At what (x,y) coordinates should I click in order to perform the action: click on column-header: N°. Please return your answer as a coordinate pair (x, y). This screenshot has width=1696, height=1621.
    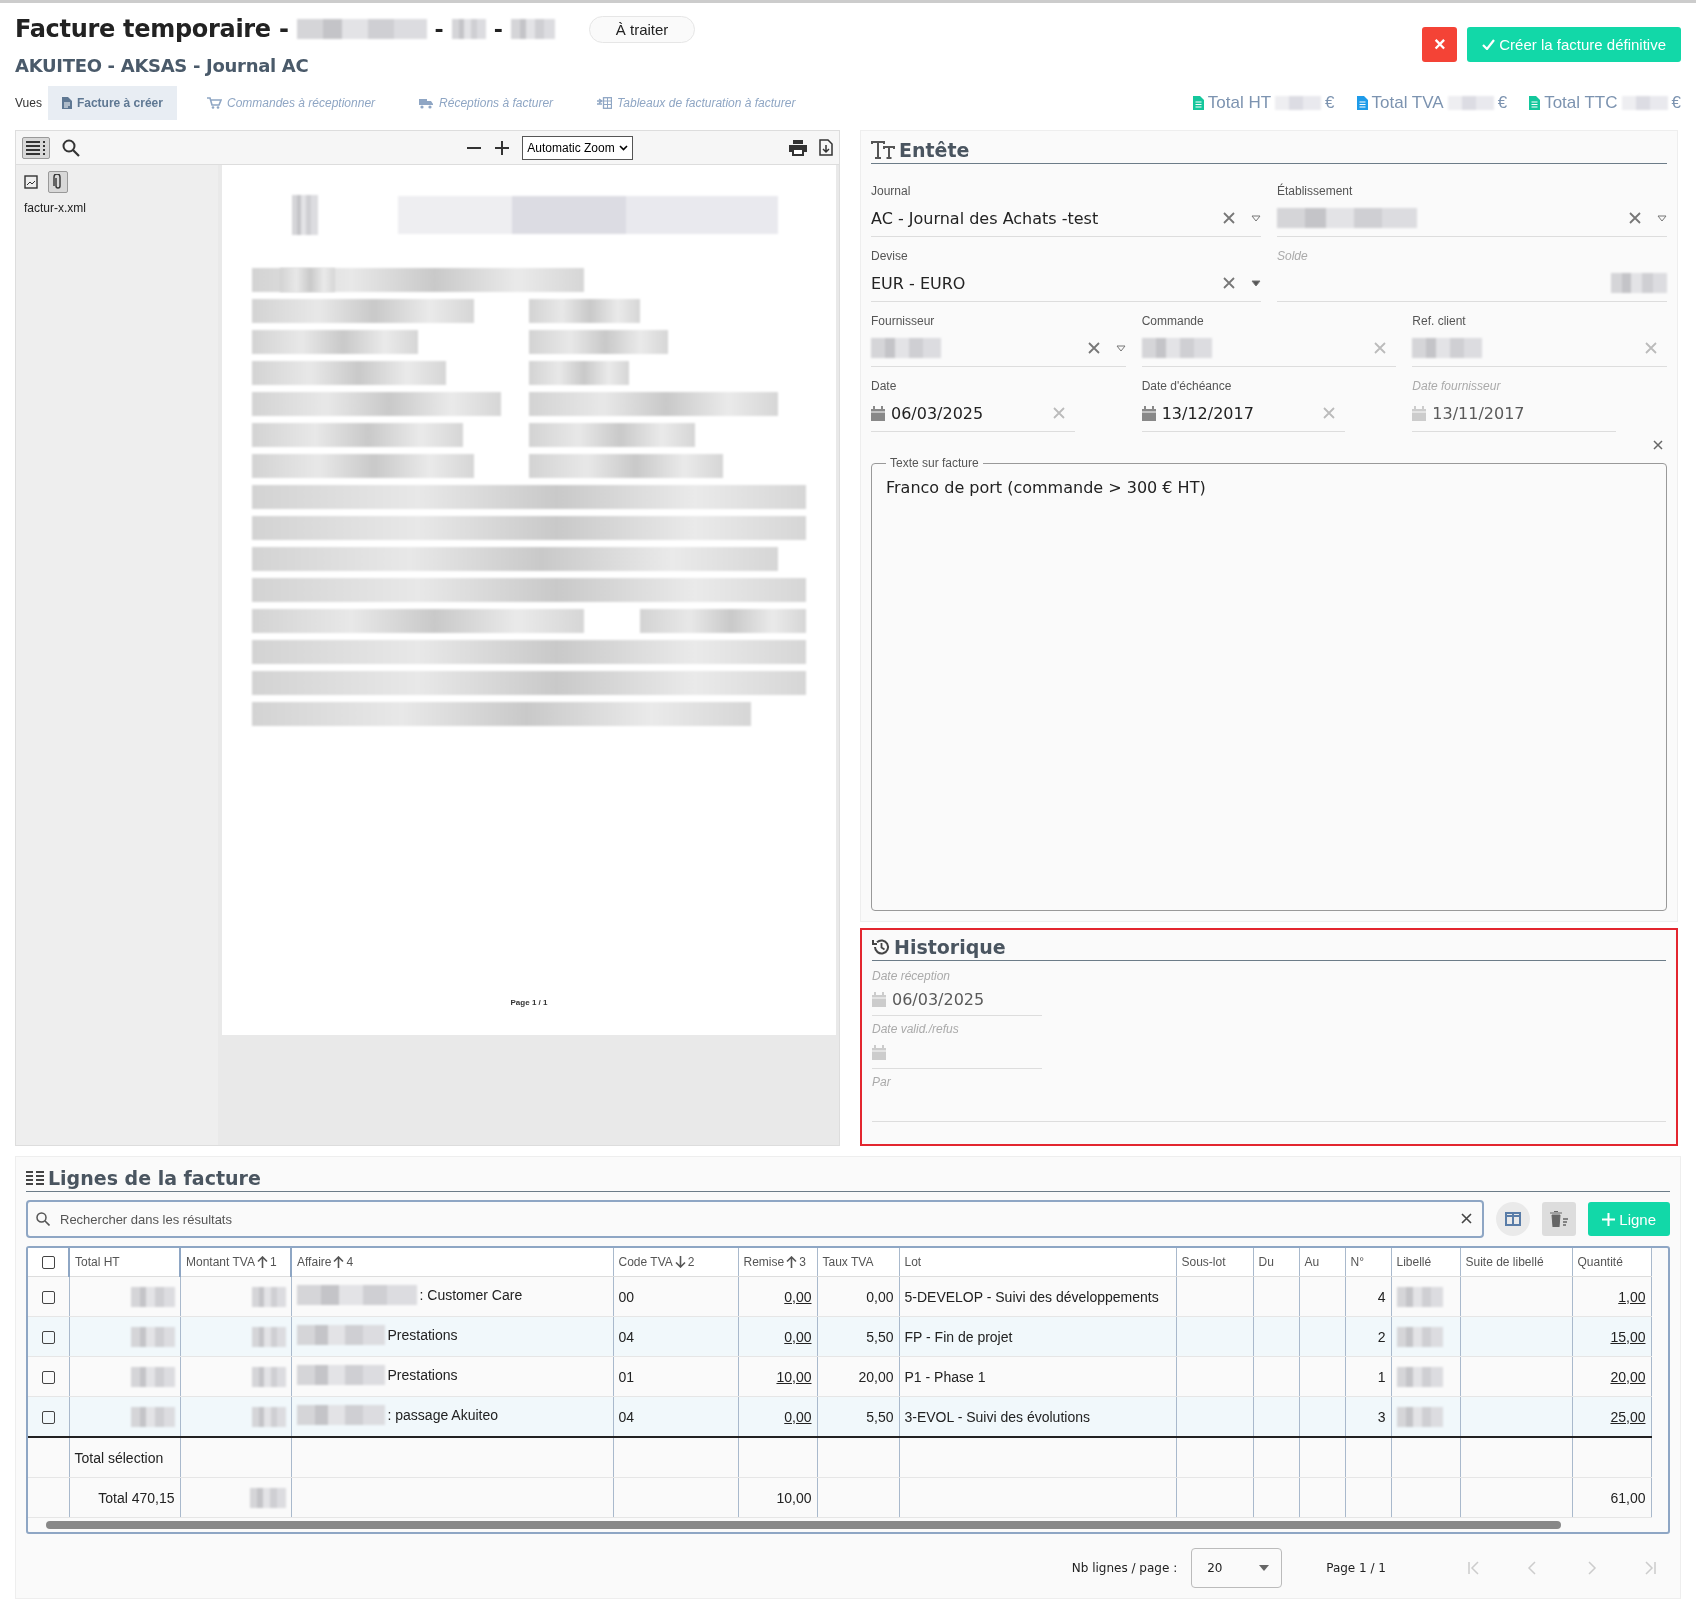
    Looking at the image, I should click on (1368, 1262).